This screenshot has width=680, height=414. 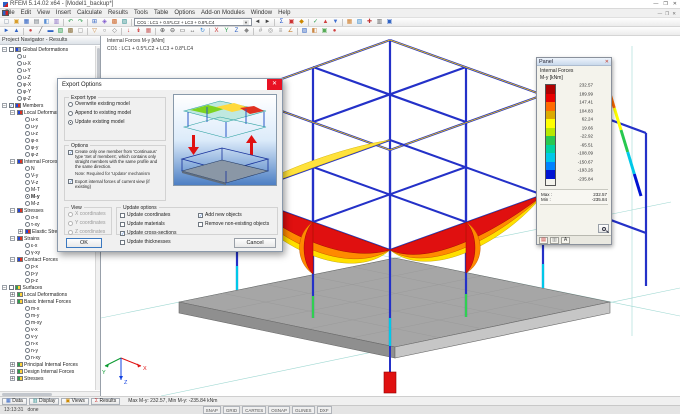 I want to click on clipping: ◧, so click(x=314, y=31).